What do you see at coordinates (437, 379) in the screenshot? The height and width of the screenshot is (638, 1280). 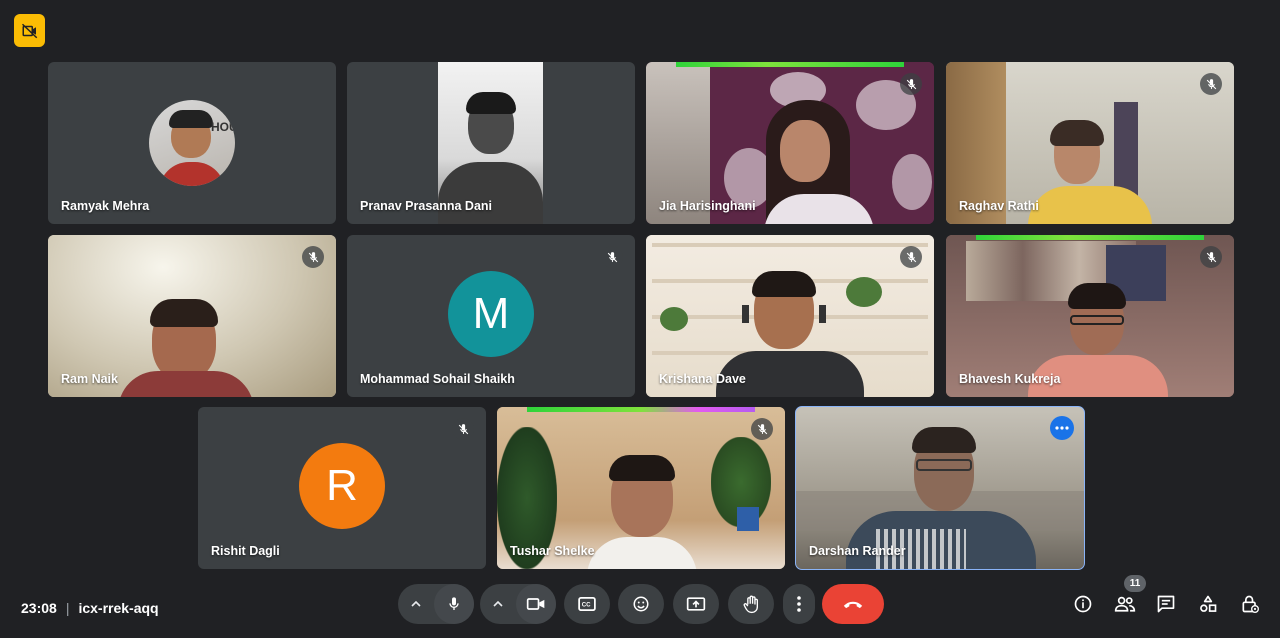 I see `participant-name: Mohammad Sohail Shaikh` at bounding box center [437, 379].